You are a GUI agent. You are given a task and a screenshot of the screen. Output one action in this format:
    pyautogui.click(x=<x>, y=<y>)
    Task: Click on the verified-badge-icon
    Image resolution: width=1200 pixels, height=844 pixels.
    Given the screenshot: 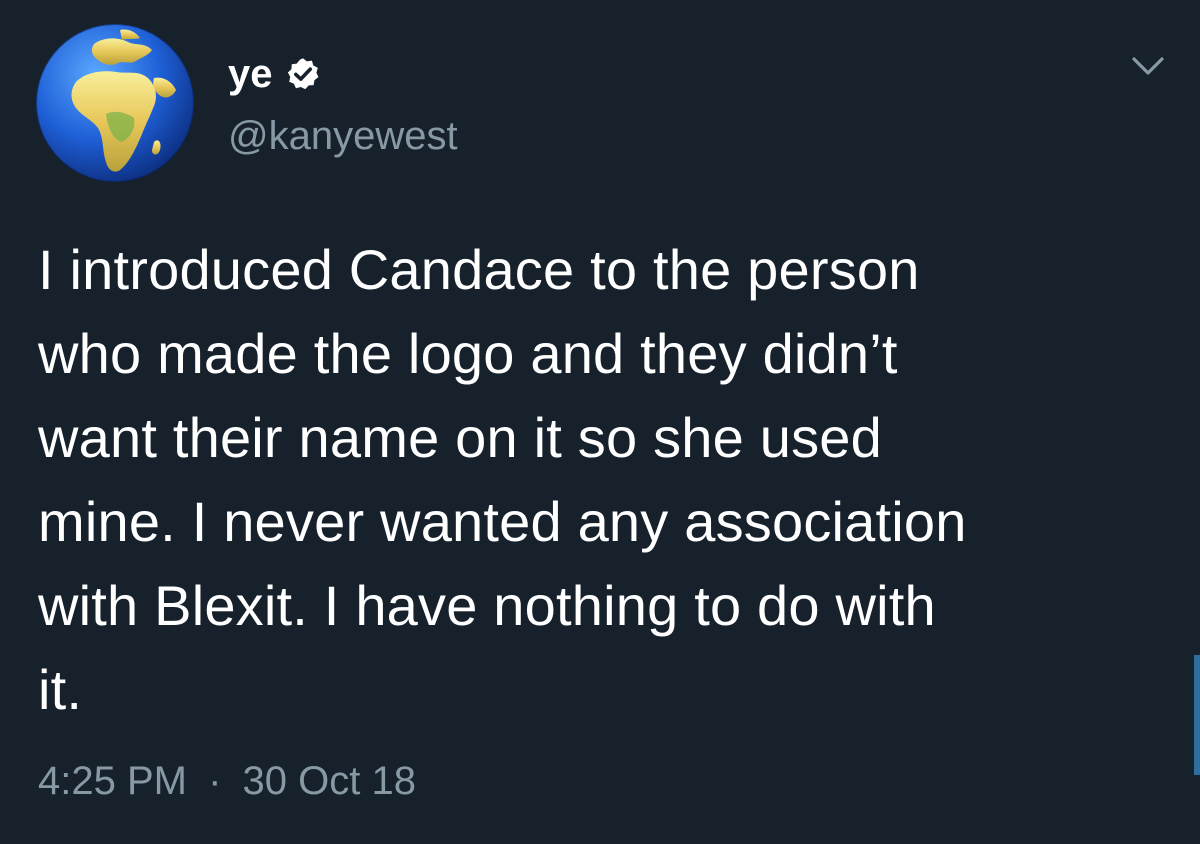 What is the action you would take?
    pyautogui.click(x=303, y=74)
    